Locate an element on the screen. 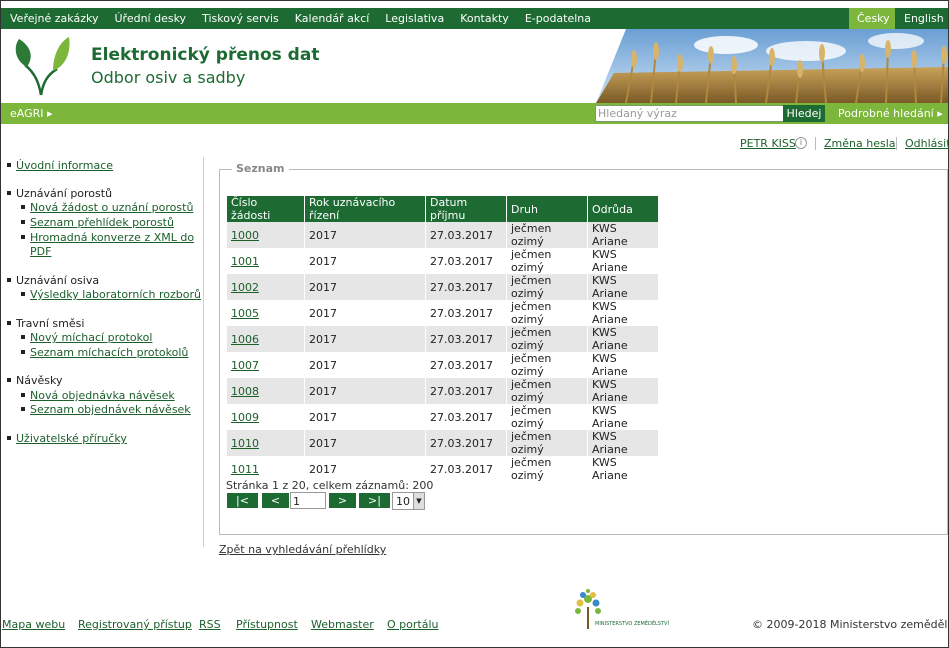  search-button: Hledej is located at coordinates (804, 113).